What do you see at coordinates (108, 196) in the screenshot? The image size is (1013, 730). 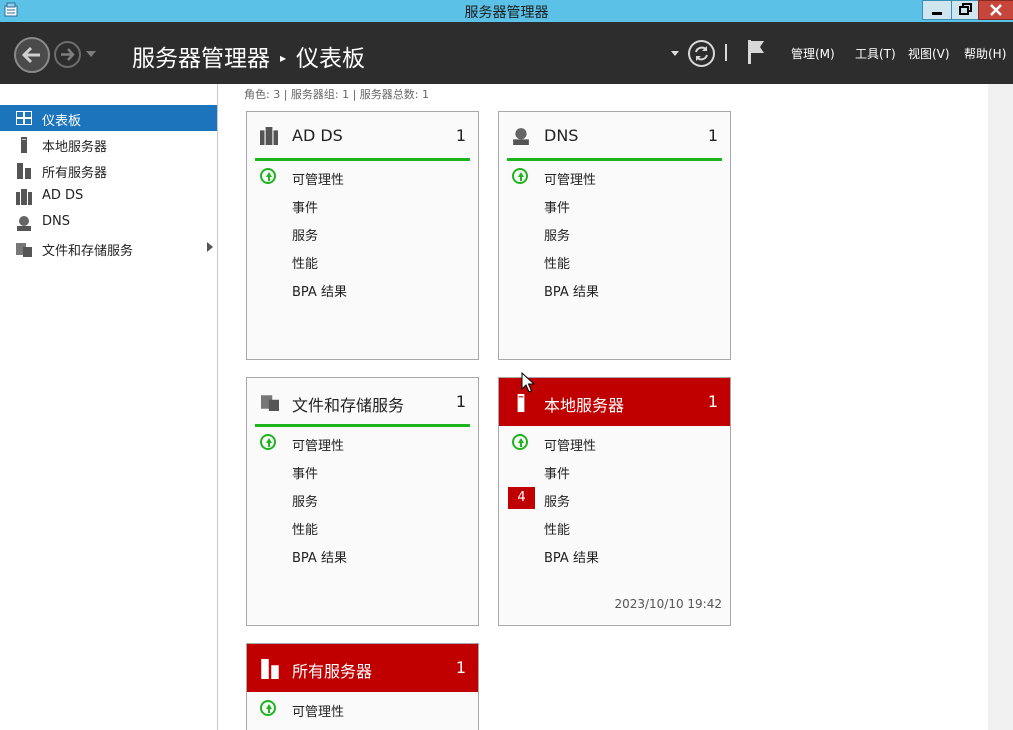 I see `sidebar-item-ad-ds: AD DS` at bounding box center [108, 196].